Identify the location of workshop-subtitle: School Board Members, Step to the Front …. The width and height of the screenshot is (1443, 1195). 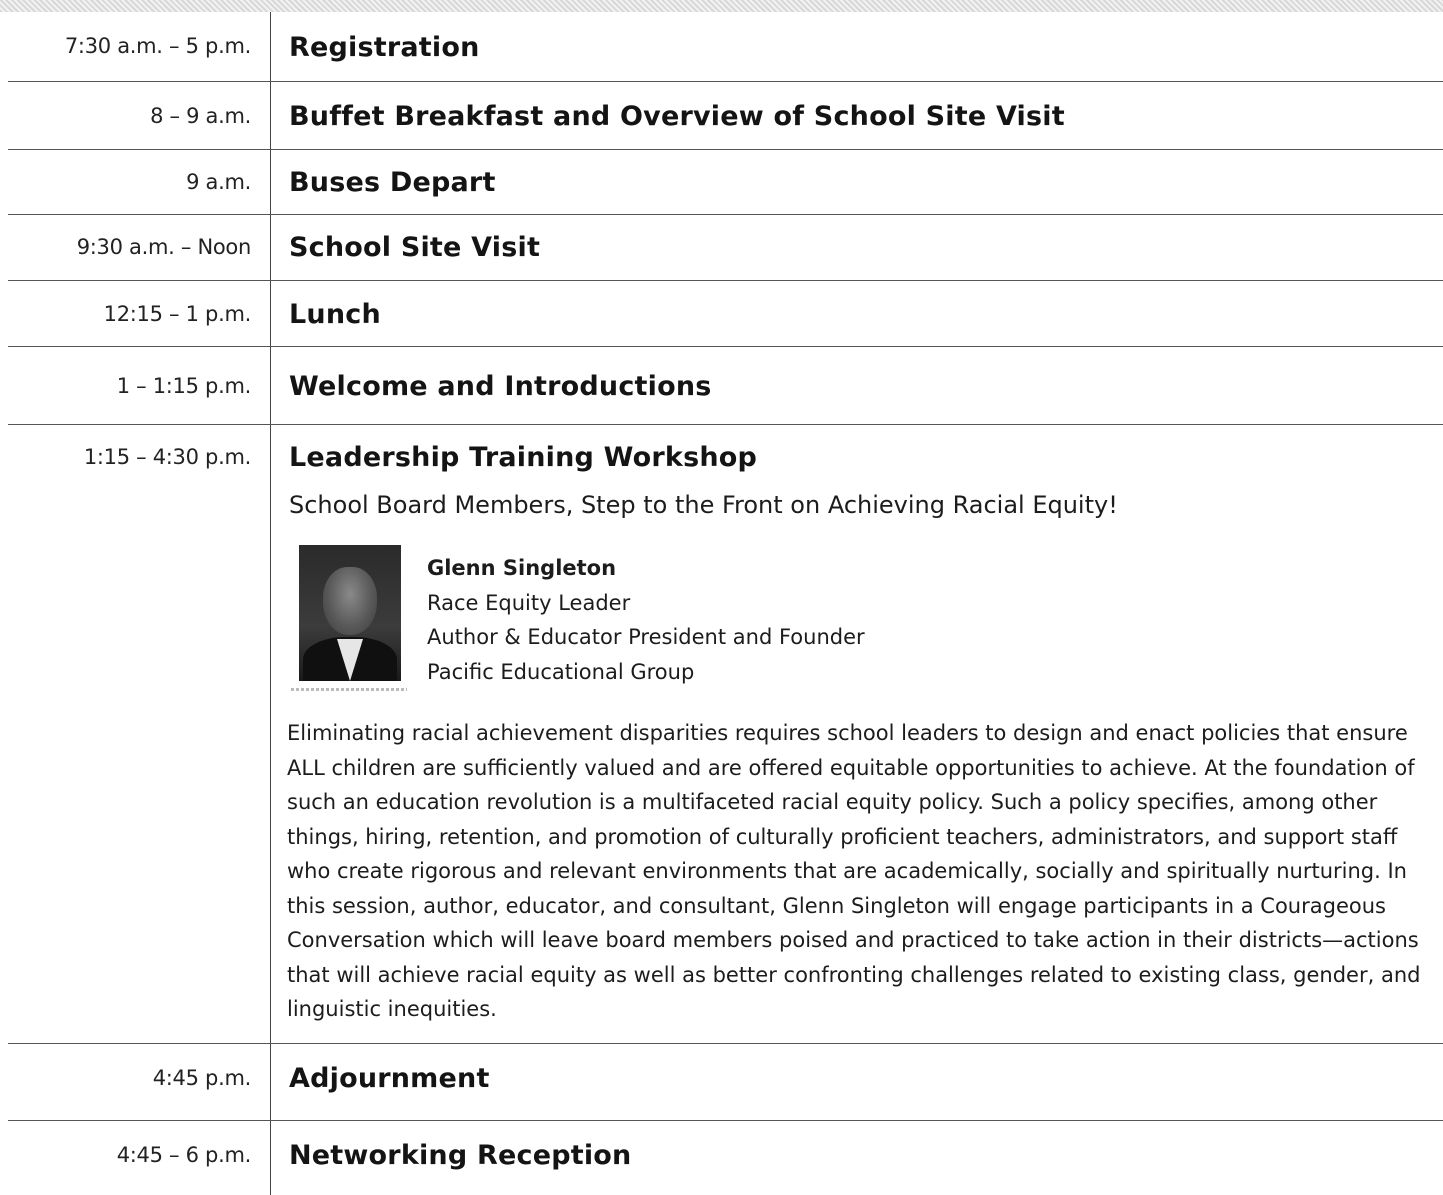
(703, 505).